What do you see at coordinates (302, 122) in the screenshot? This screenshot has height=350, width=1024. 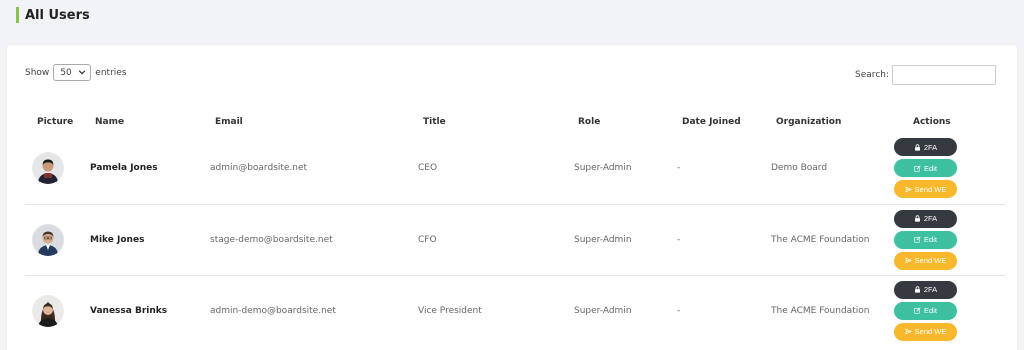 I see `header-email: Email` at bounding box center [302, 122].